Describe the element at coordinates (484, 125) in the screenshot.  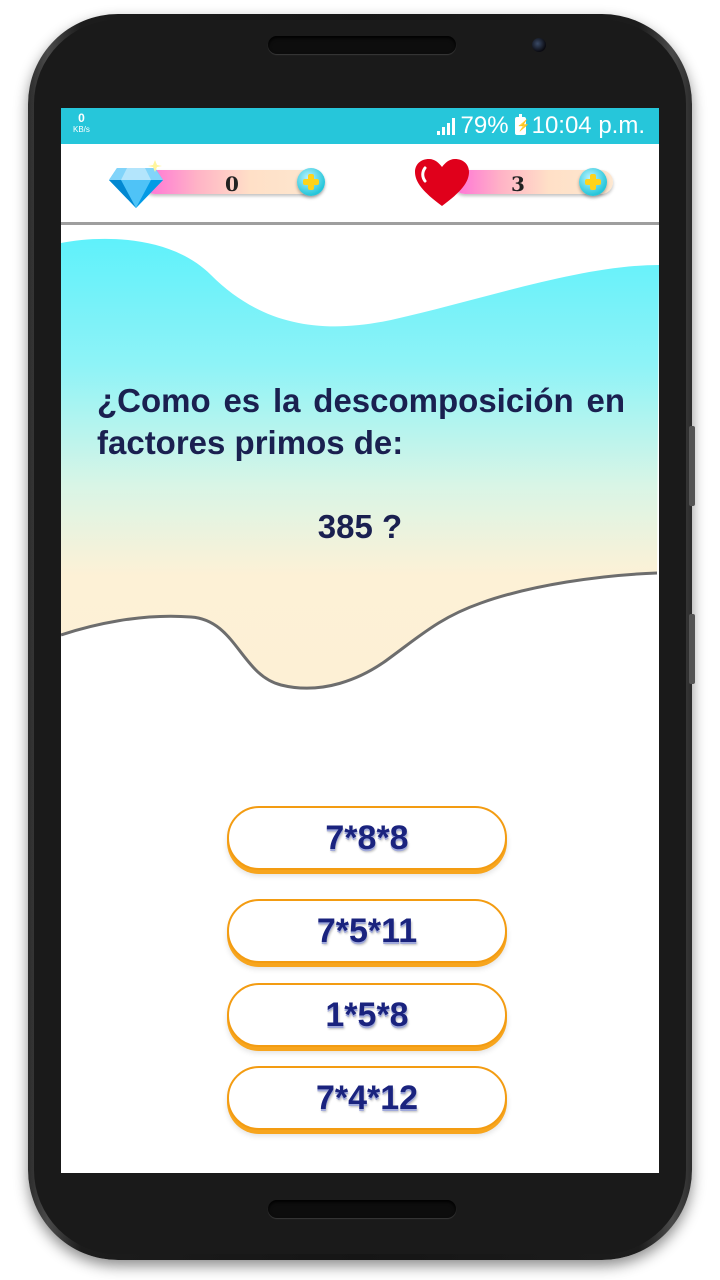
I see `battery-percent: 79%` at that location.